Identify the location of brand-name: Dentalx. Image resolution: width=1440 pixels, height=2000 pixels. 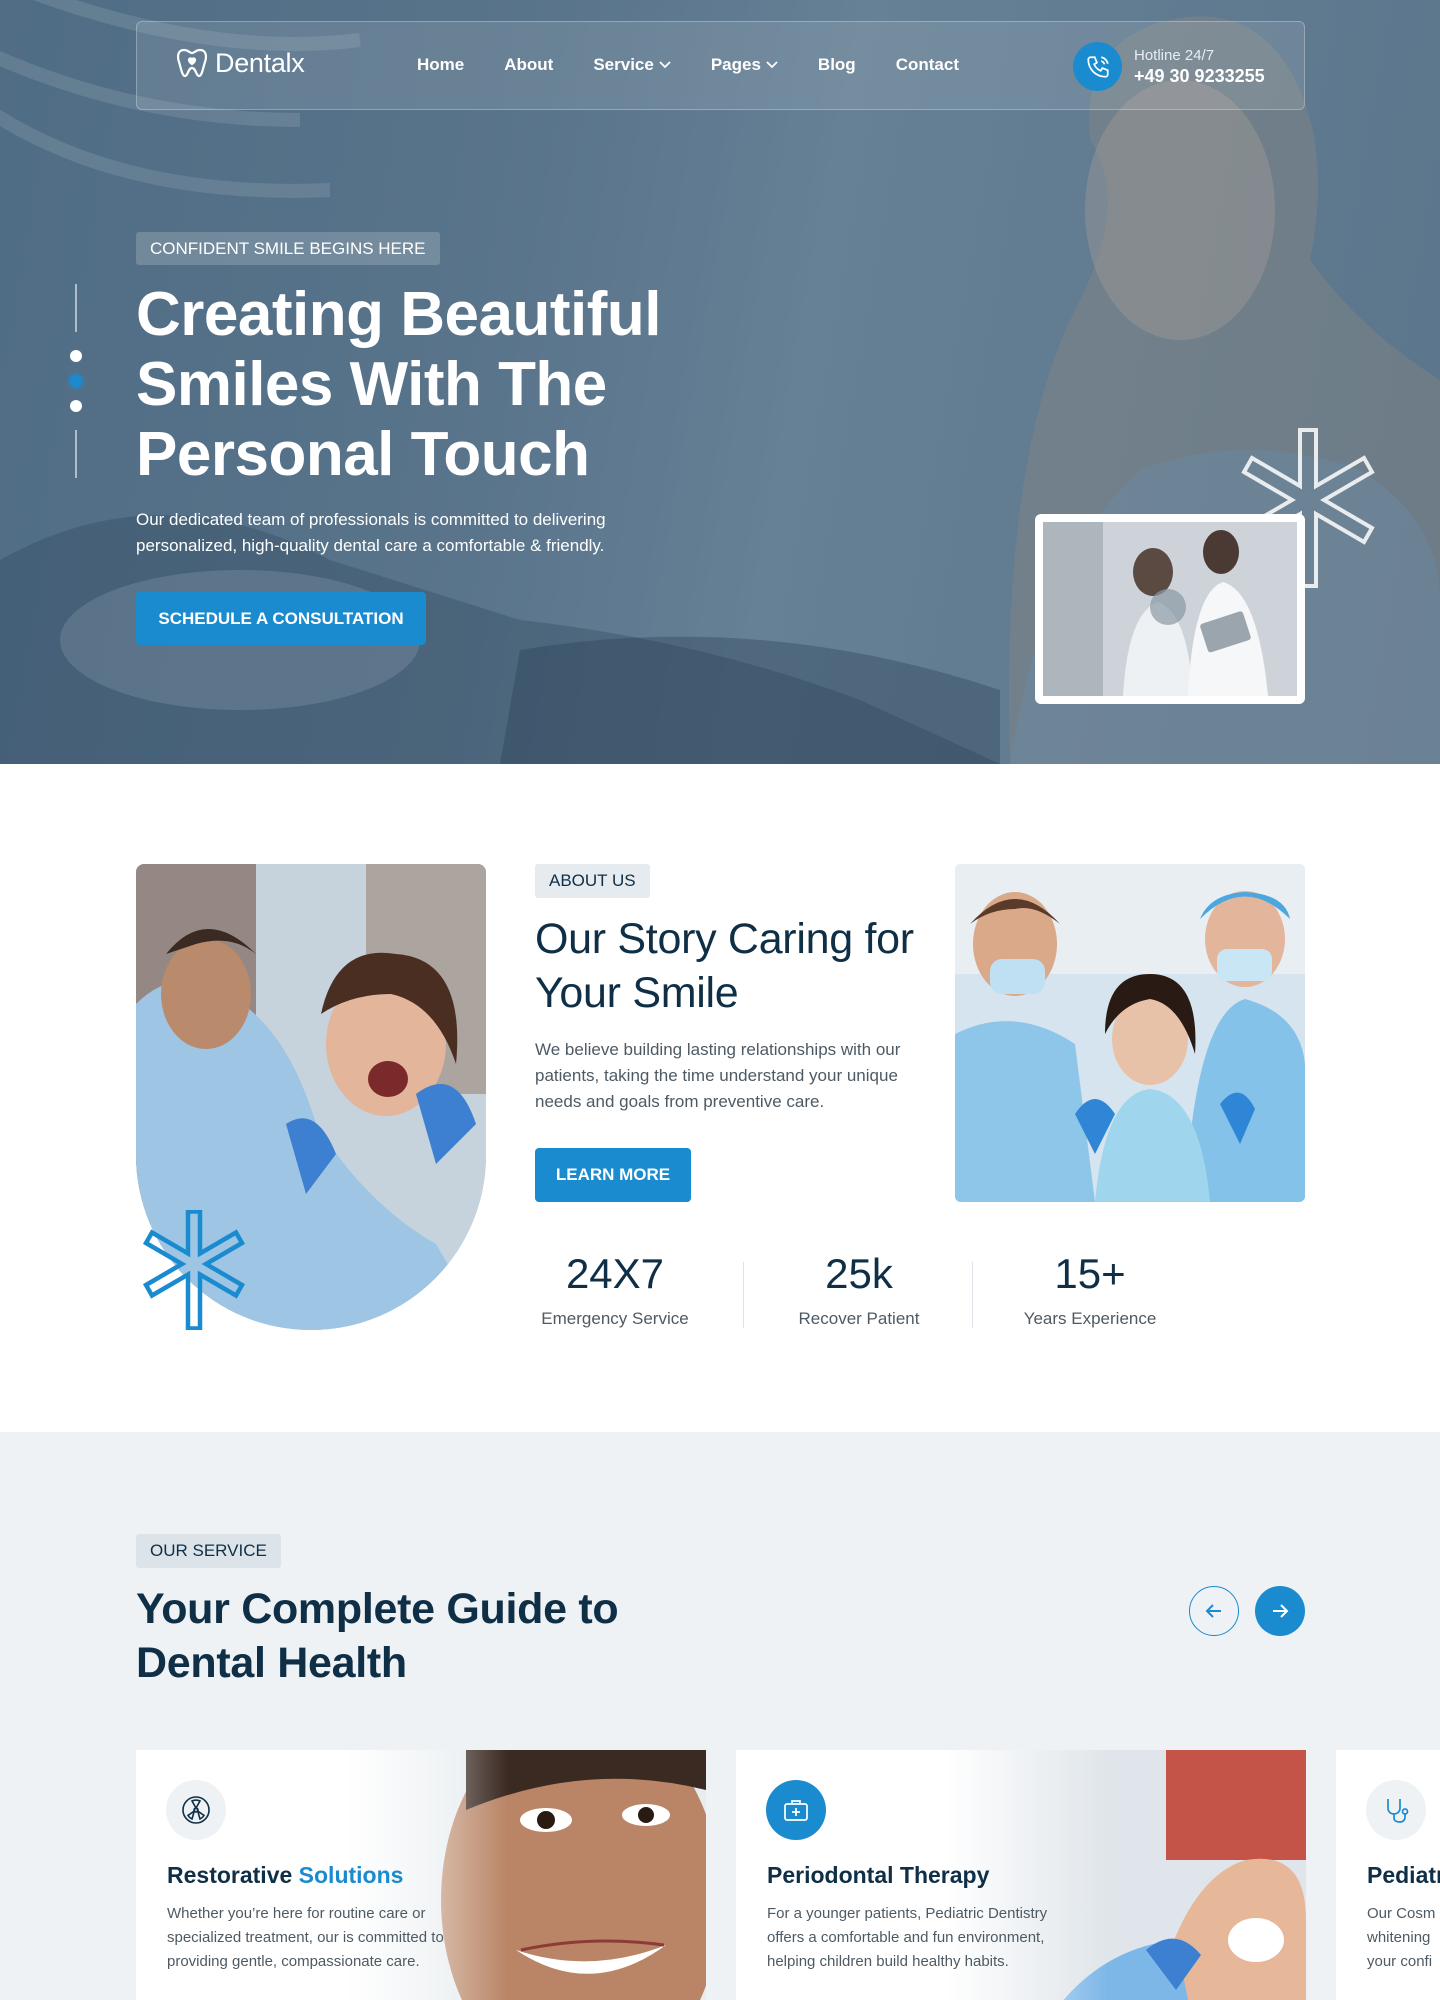
(260, 62).